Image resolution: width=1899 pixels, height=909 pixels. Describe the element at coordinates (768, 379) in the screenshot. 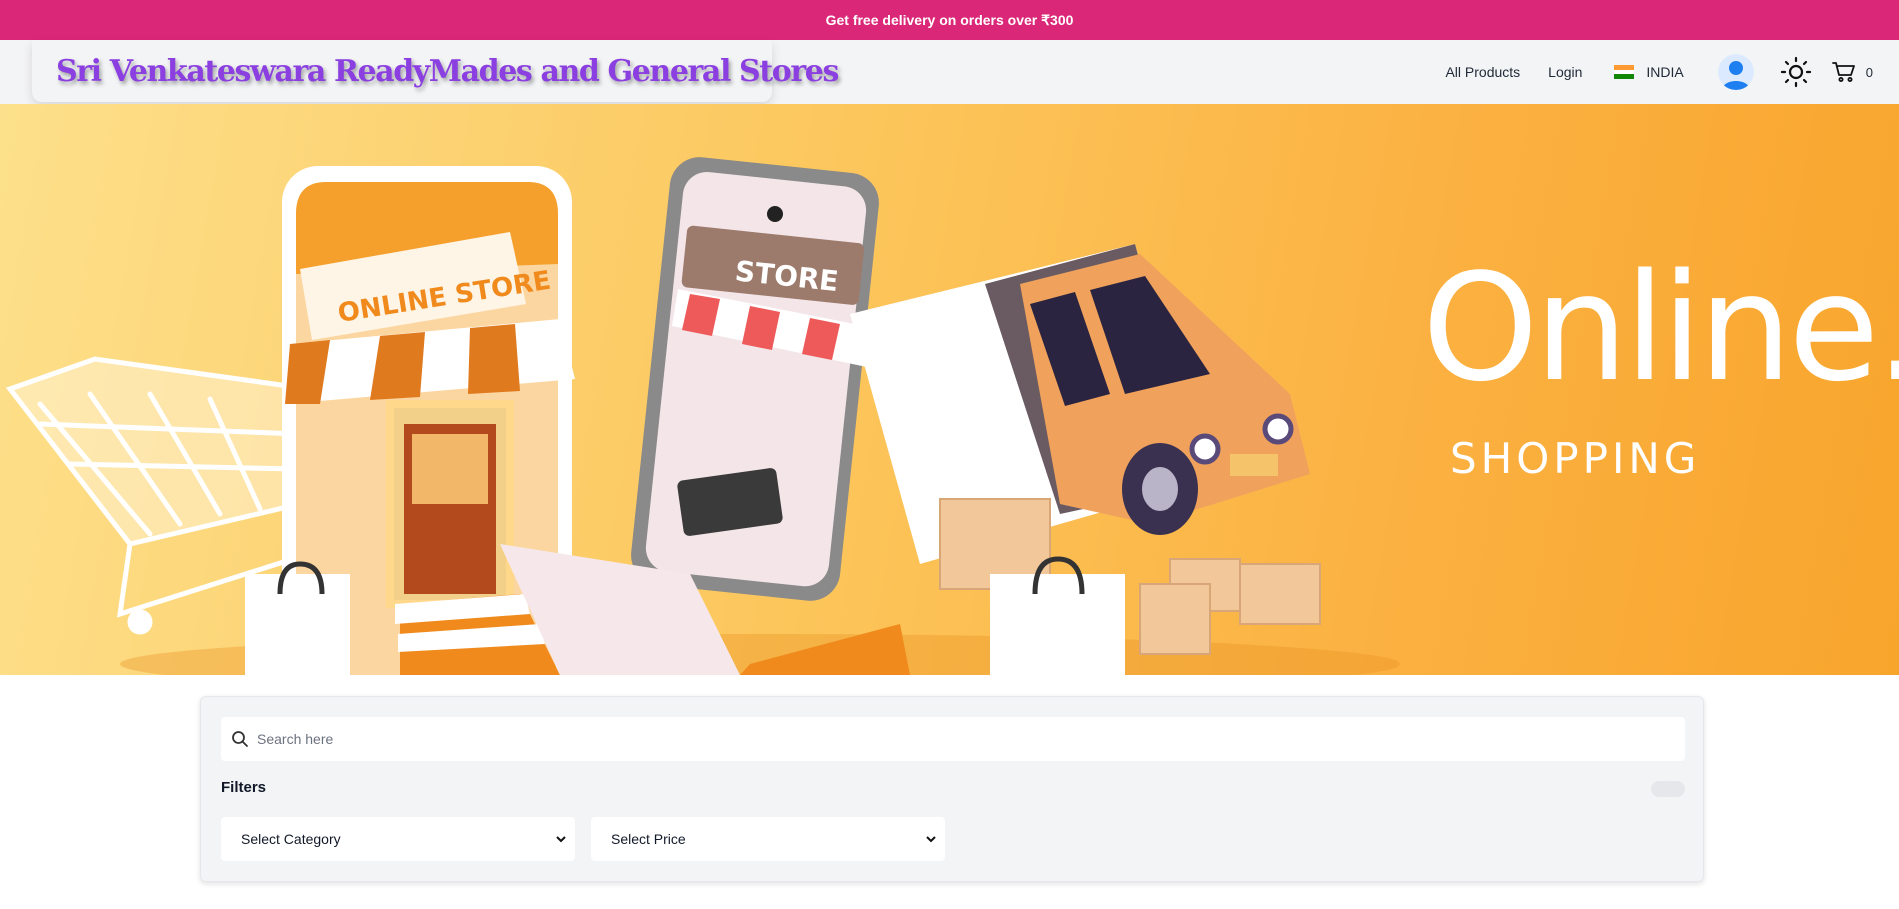

I see `mobile-store-illustration: STORE` at that location.